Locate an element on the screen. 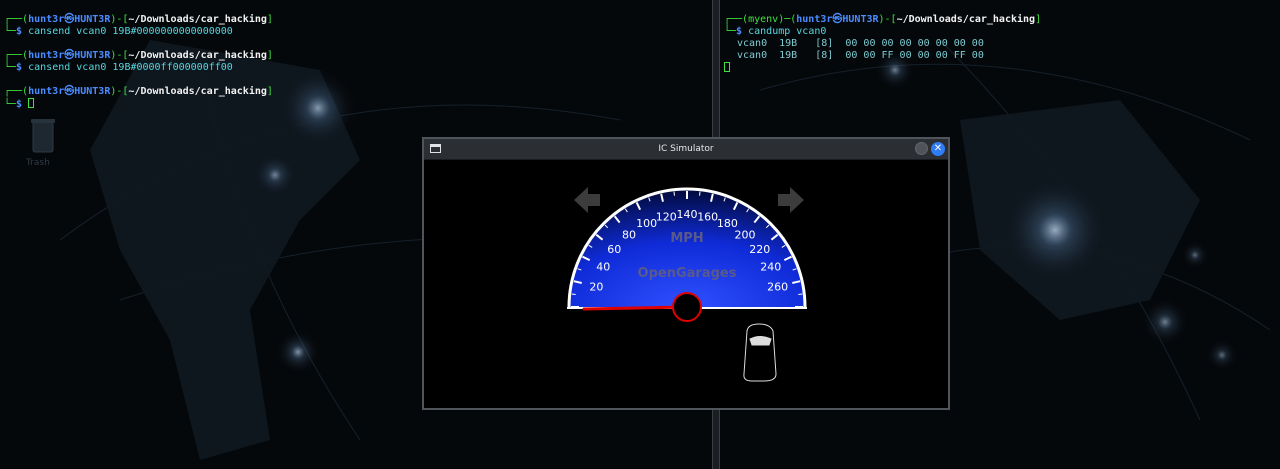  terminal-cursor-line is located at coordinates (727, 68).